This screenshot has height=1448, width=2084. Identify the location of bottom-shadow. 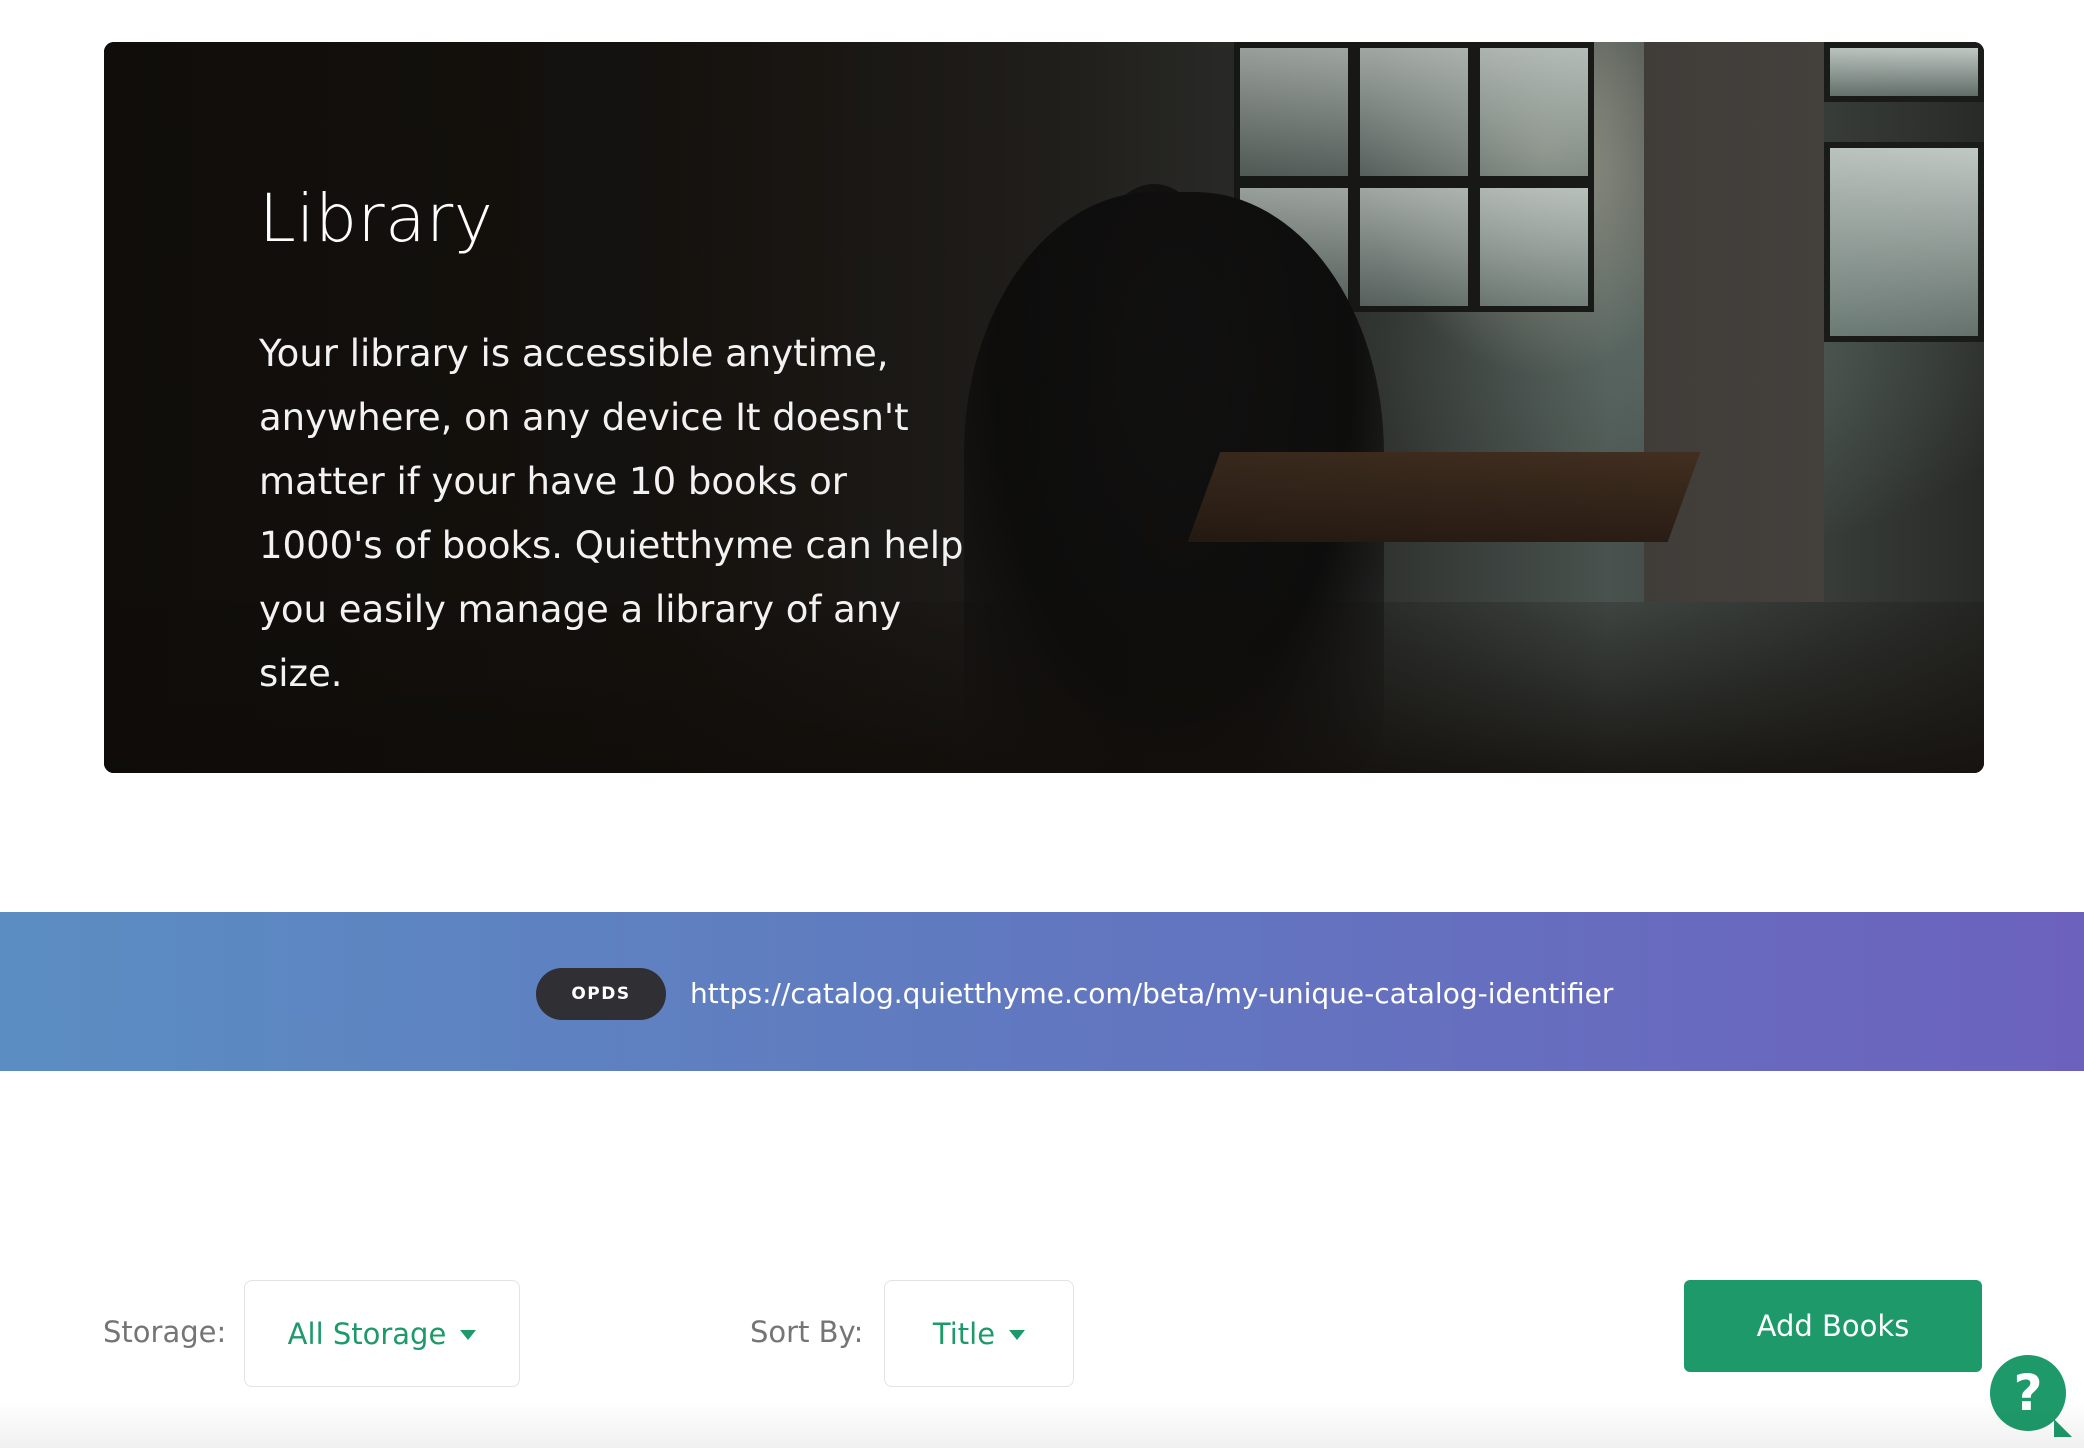
(1042, 1424).